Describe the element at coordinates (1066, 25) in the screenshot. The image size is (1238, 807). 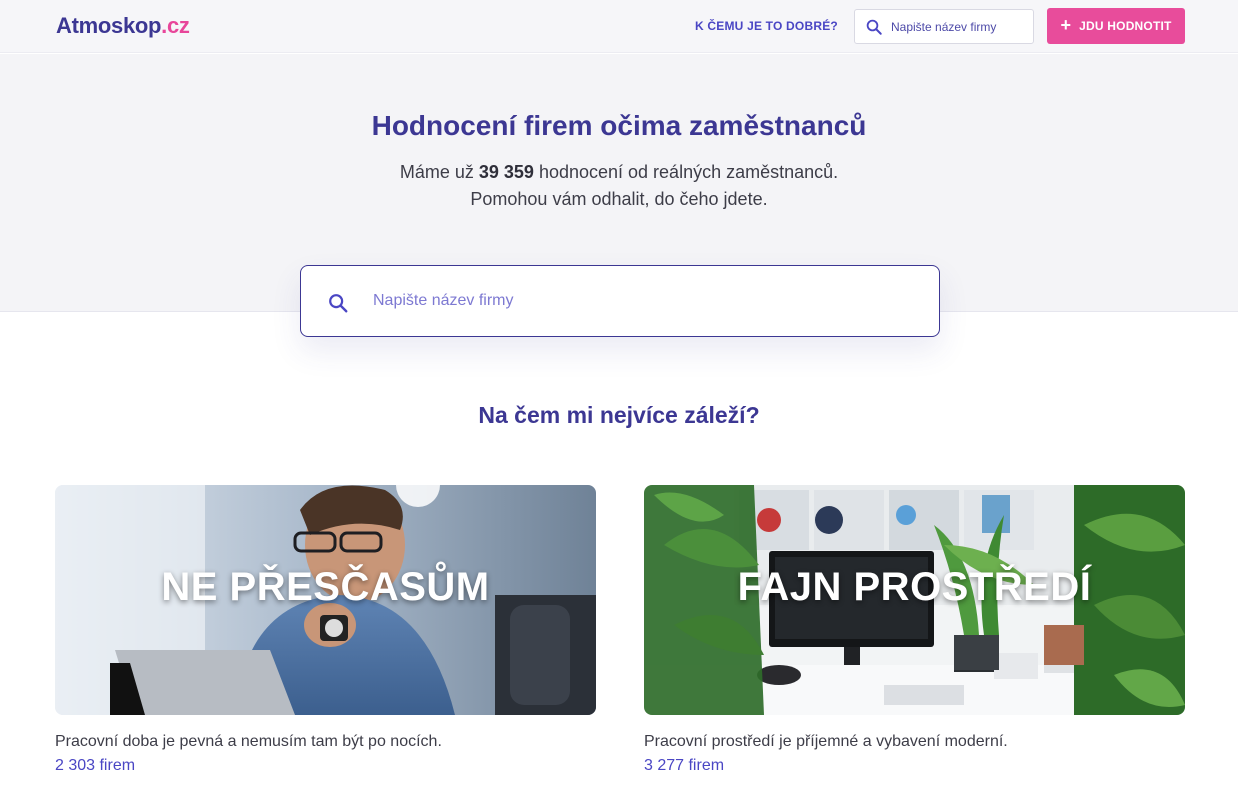
I see `plus-icon: +` at that location.